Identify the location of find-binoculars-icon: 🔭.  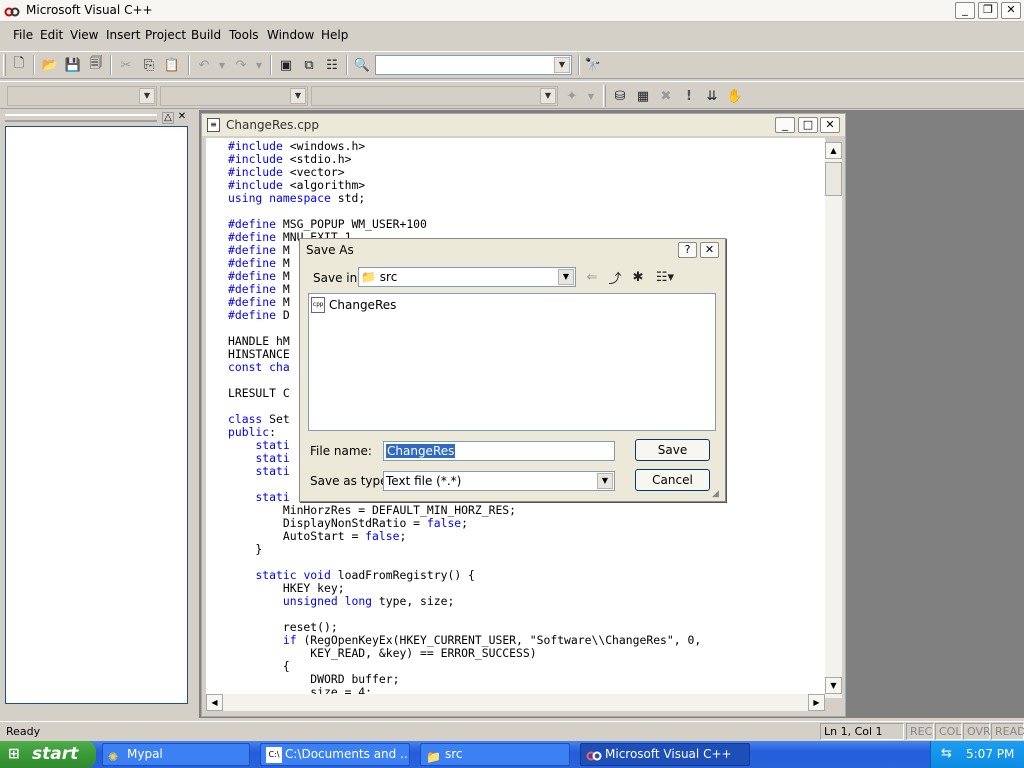
(593, 65).